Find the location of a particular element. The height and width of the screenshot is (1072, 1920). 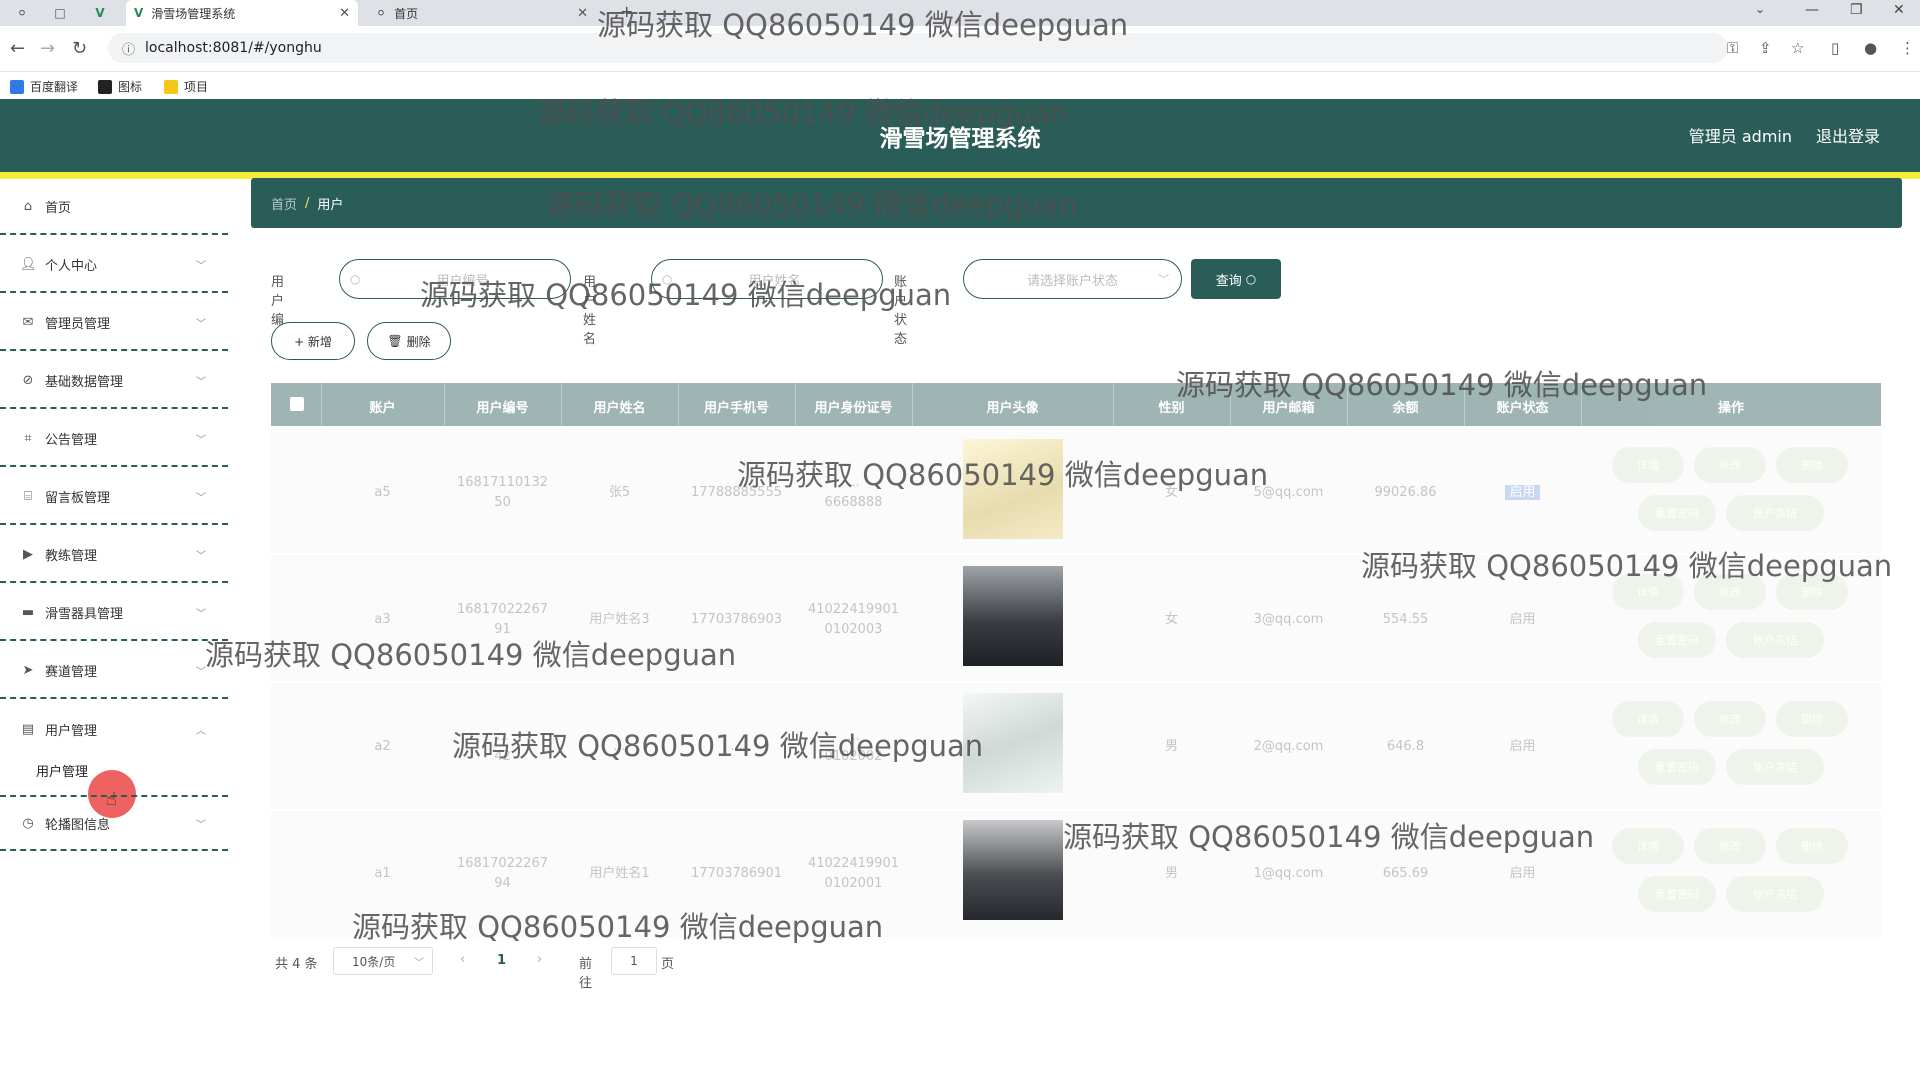

column-header-avatar: 用户头像 is located at coordinates (1012, 408).